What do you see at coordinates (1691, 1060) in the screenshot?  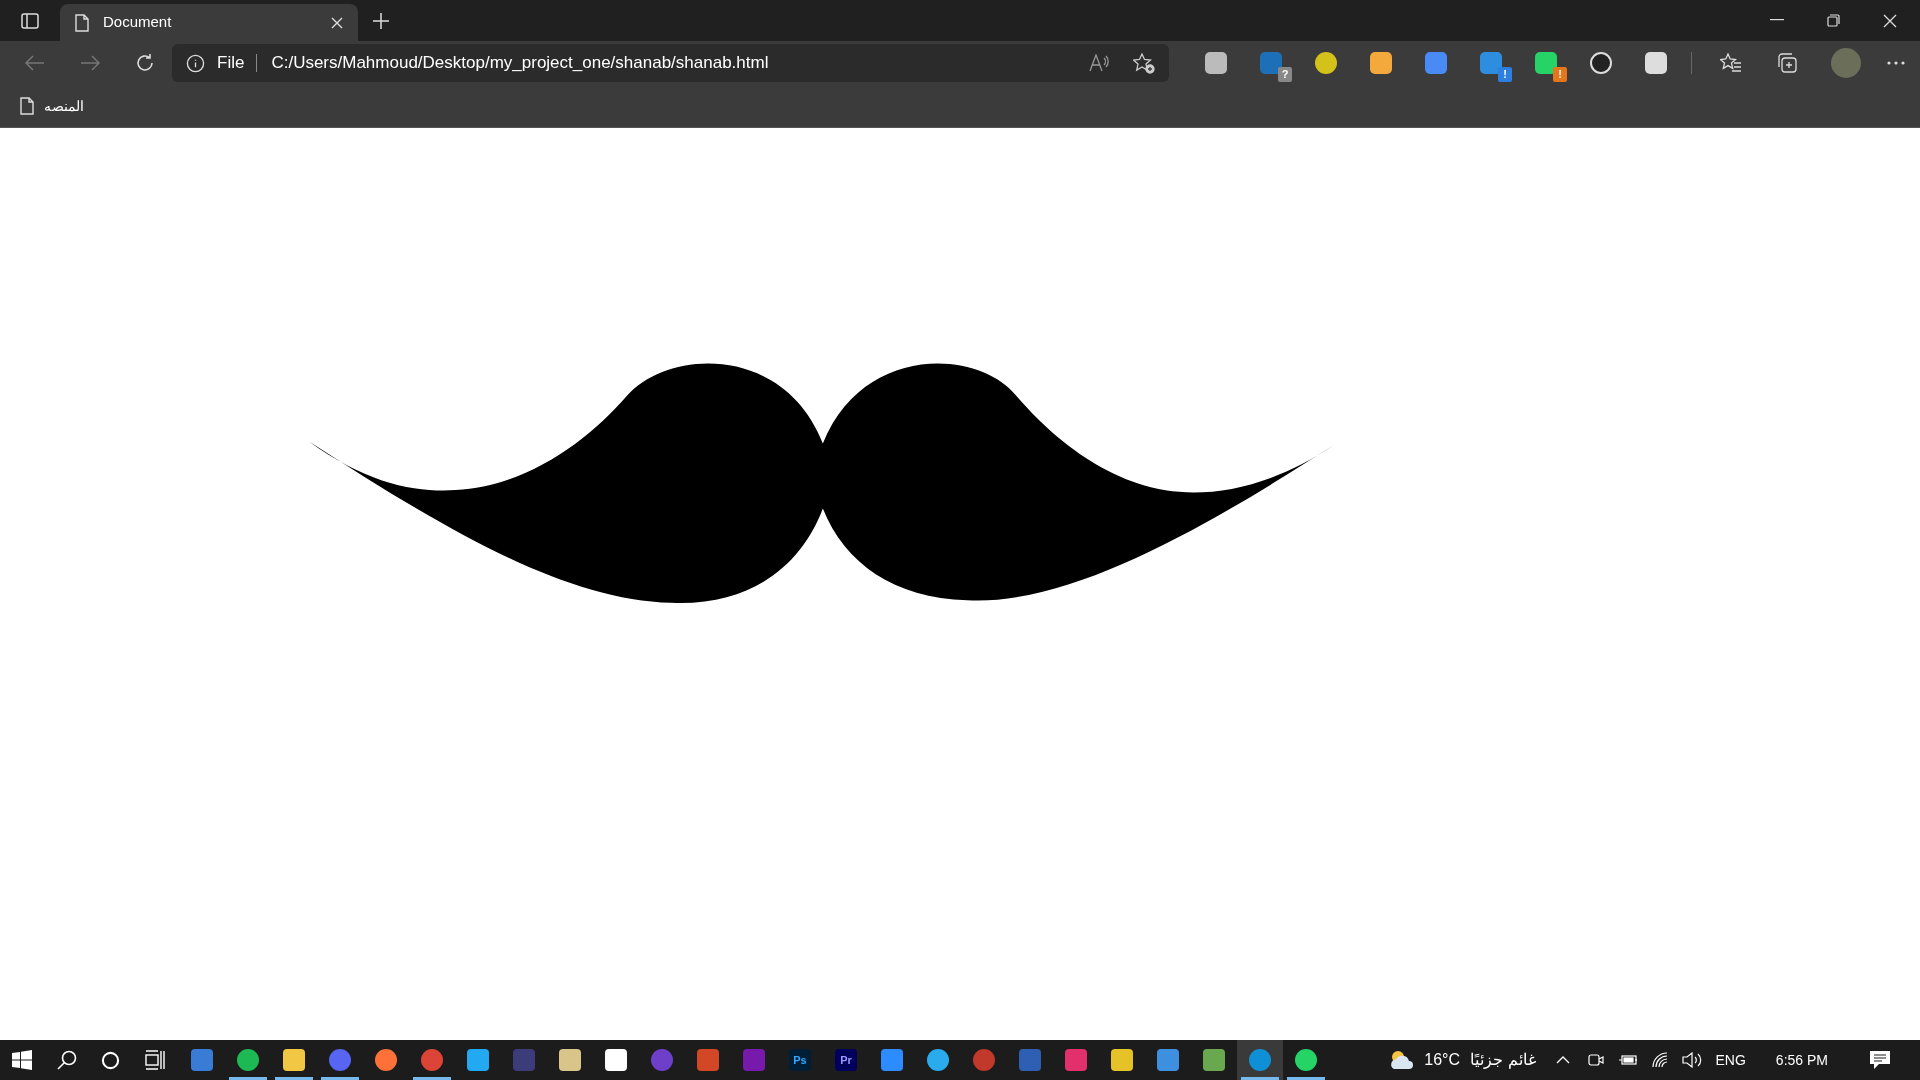 I see `speaker-icon` at bounding box center [1691, 1060].